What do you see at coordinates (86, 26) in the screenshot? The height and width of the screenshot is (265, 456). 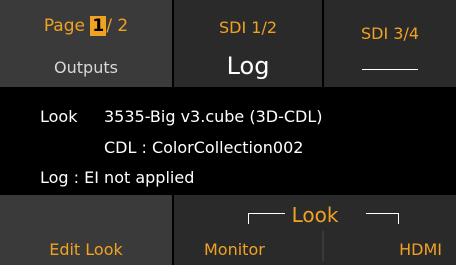 I see `page-indicator: Page 1/ 2` at bounding box center [86, 26].